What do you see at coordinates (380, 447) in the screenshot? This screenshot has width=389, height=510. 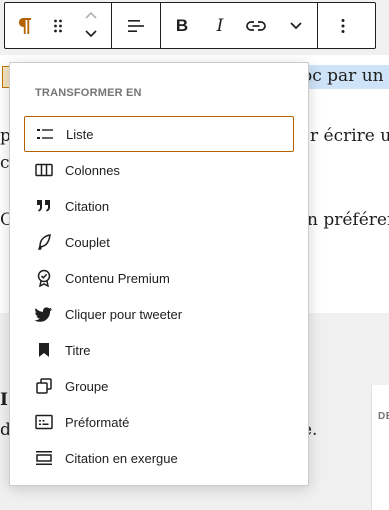 I see `side-panel` at bounding box center [380, 447].